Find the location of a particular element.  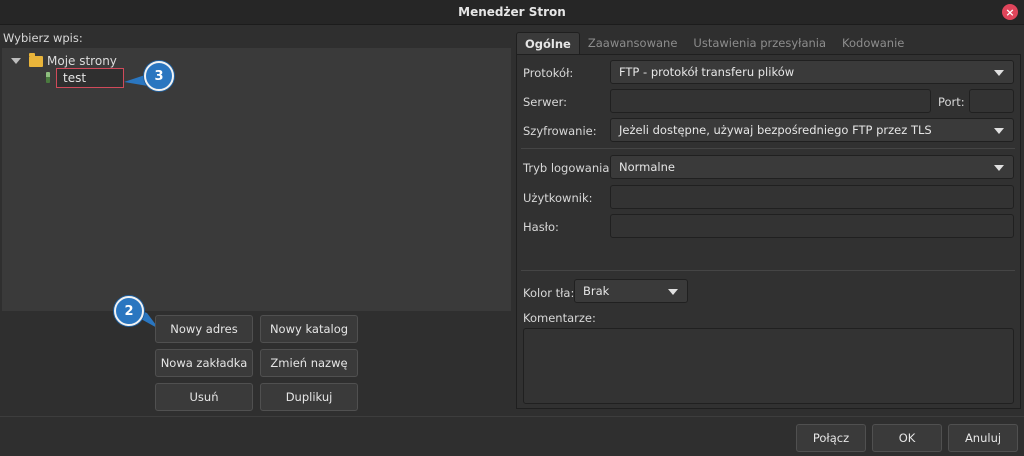

ok-button: OK is located at coordinates (907, 438).